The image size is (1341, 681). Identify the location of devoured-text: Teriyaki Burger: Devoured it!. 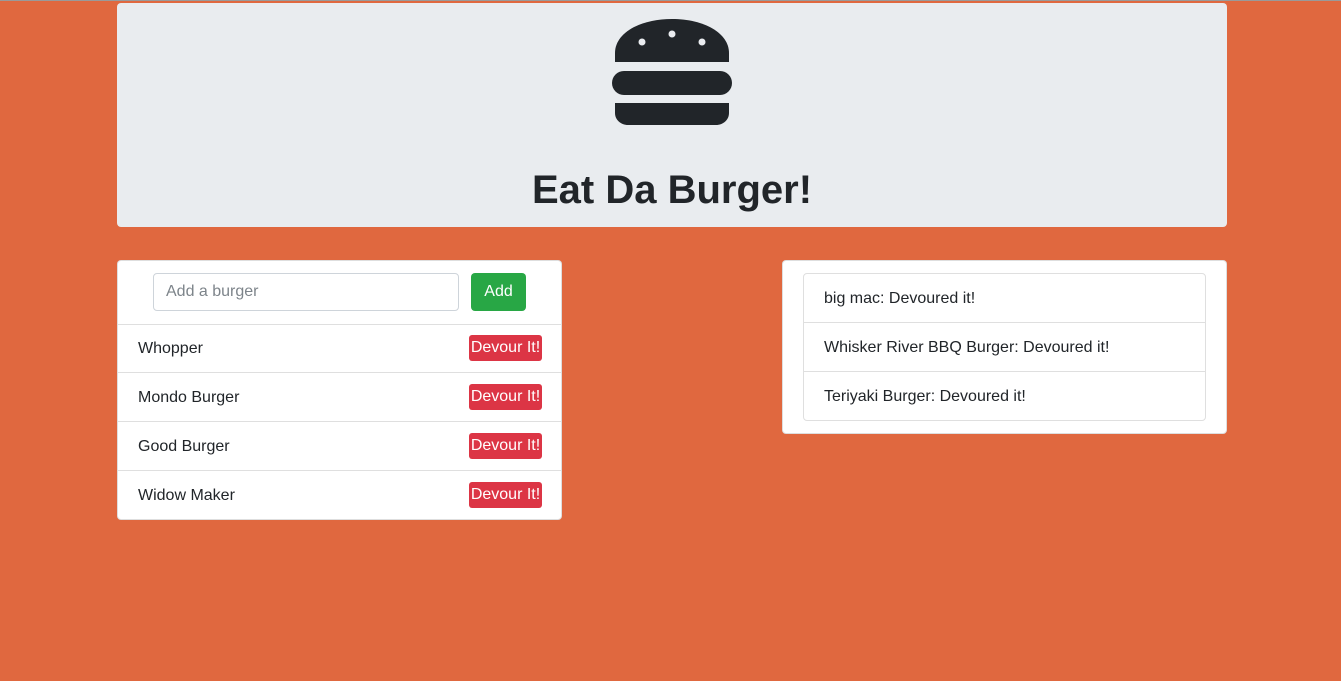
(925, 396).